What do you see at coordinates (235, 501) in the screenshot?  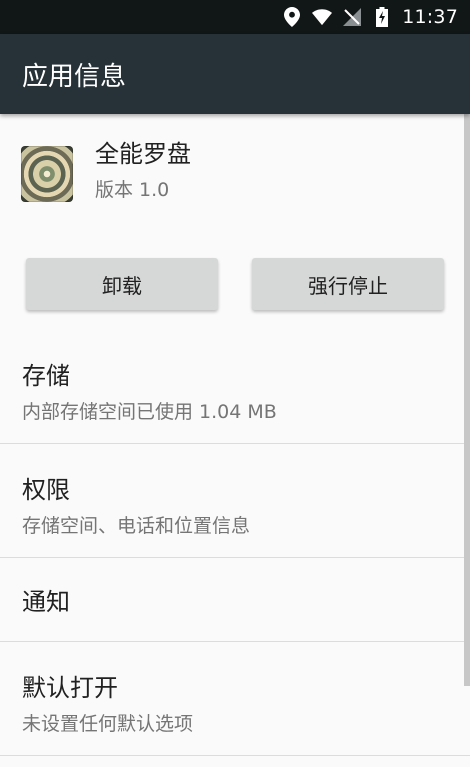 I see `permissions-section: 权限 存储空间、电话和位置信息` at bounding box center [235, 501].